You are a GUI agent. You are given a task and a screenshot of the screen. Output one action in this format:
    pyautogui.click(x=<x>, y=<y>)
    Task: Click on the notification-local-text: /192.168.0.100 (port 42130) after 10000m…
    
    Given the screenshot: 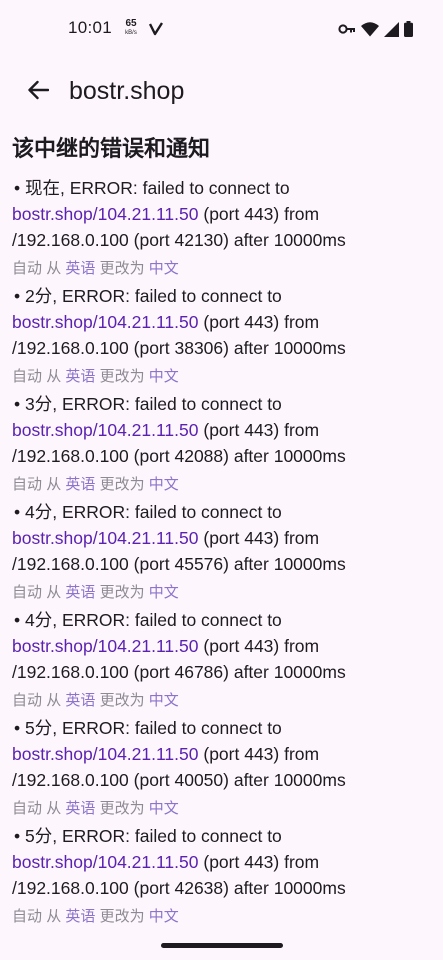 What is the action you would take?
    pyautogui.click(x=179, y=240)
    